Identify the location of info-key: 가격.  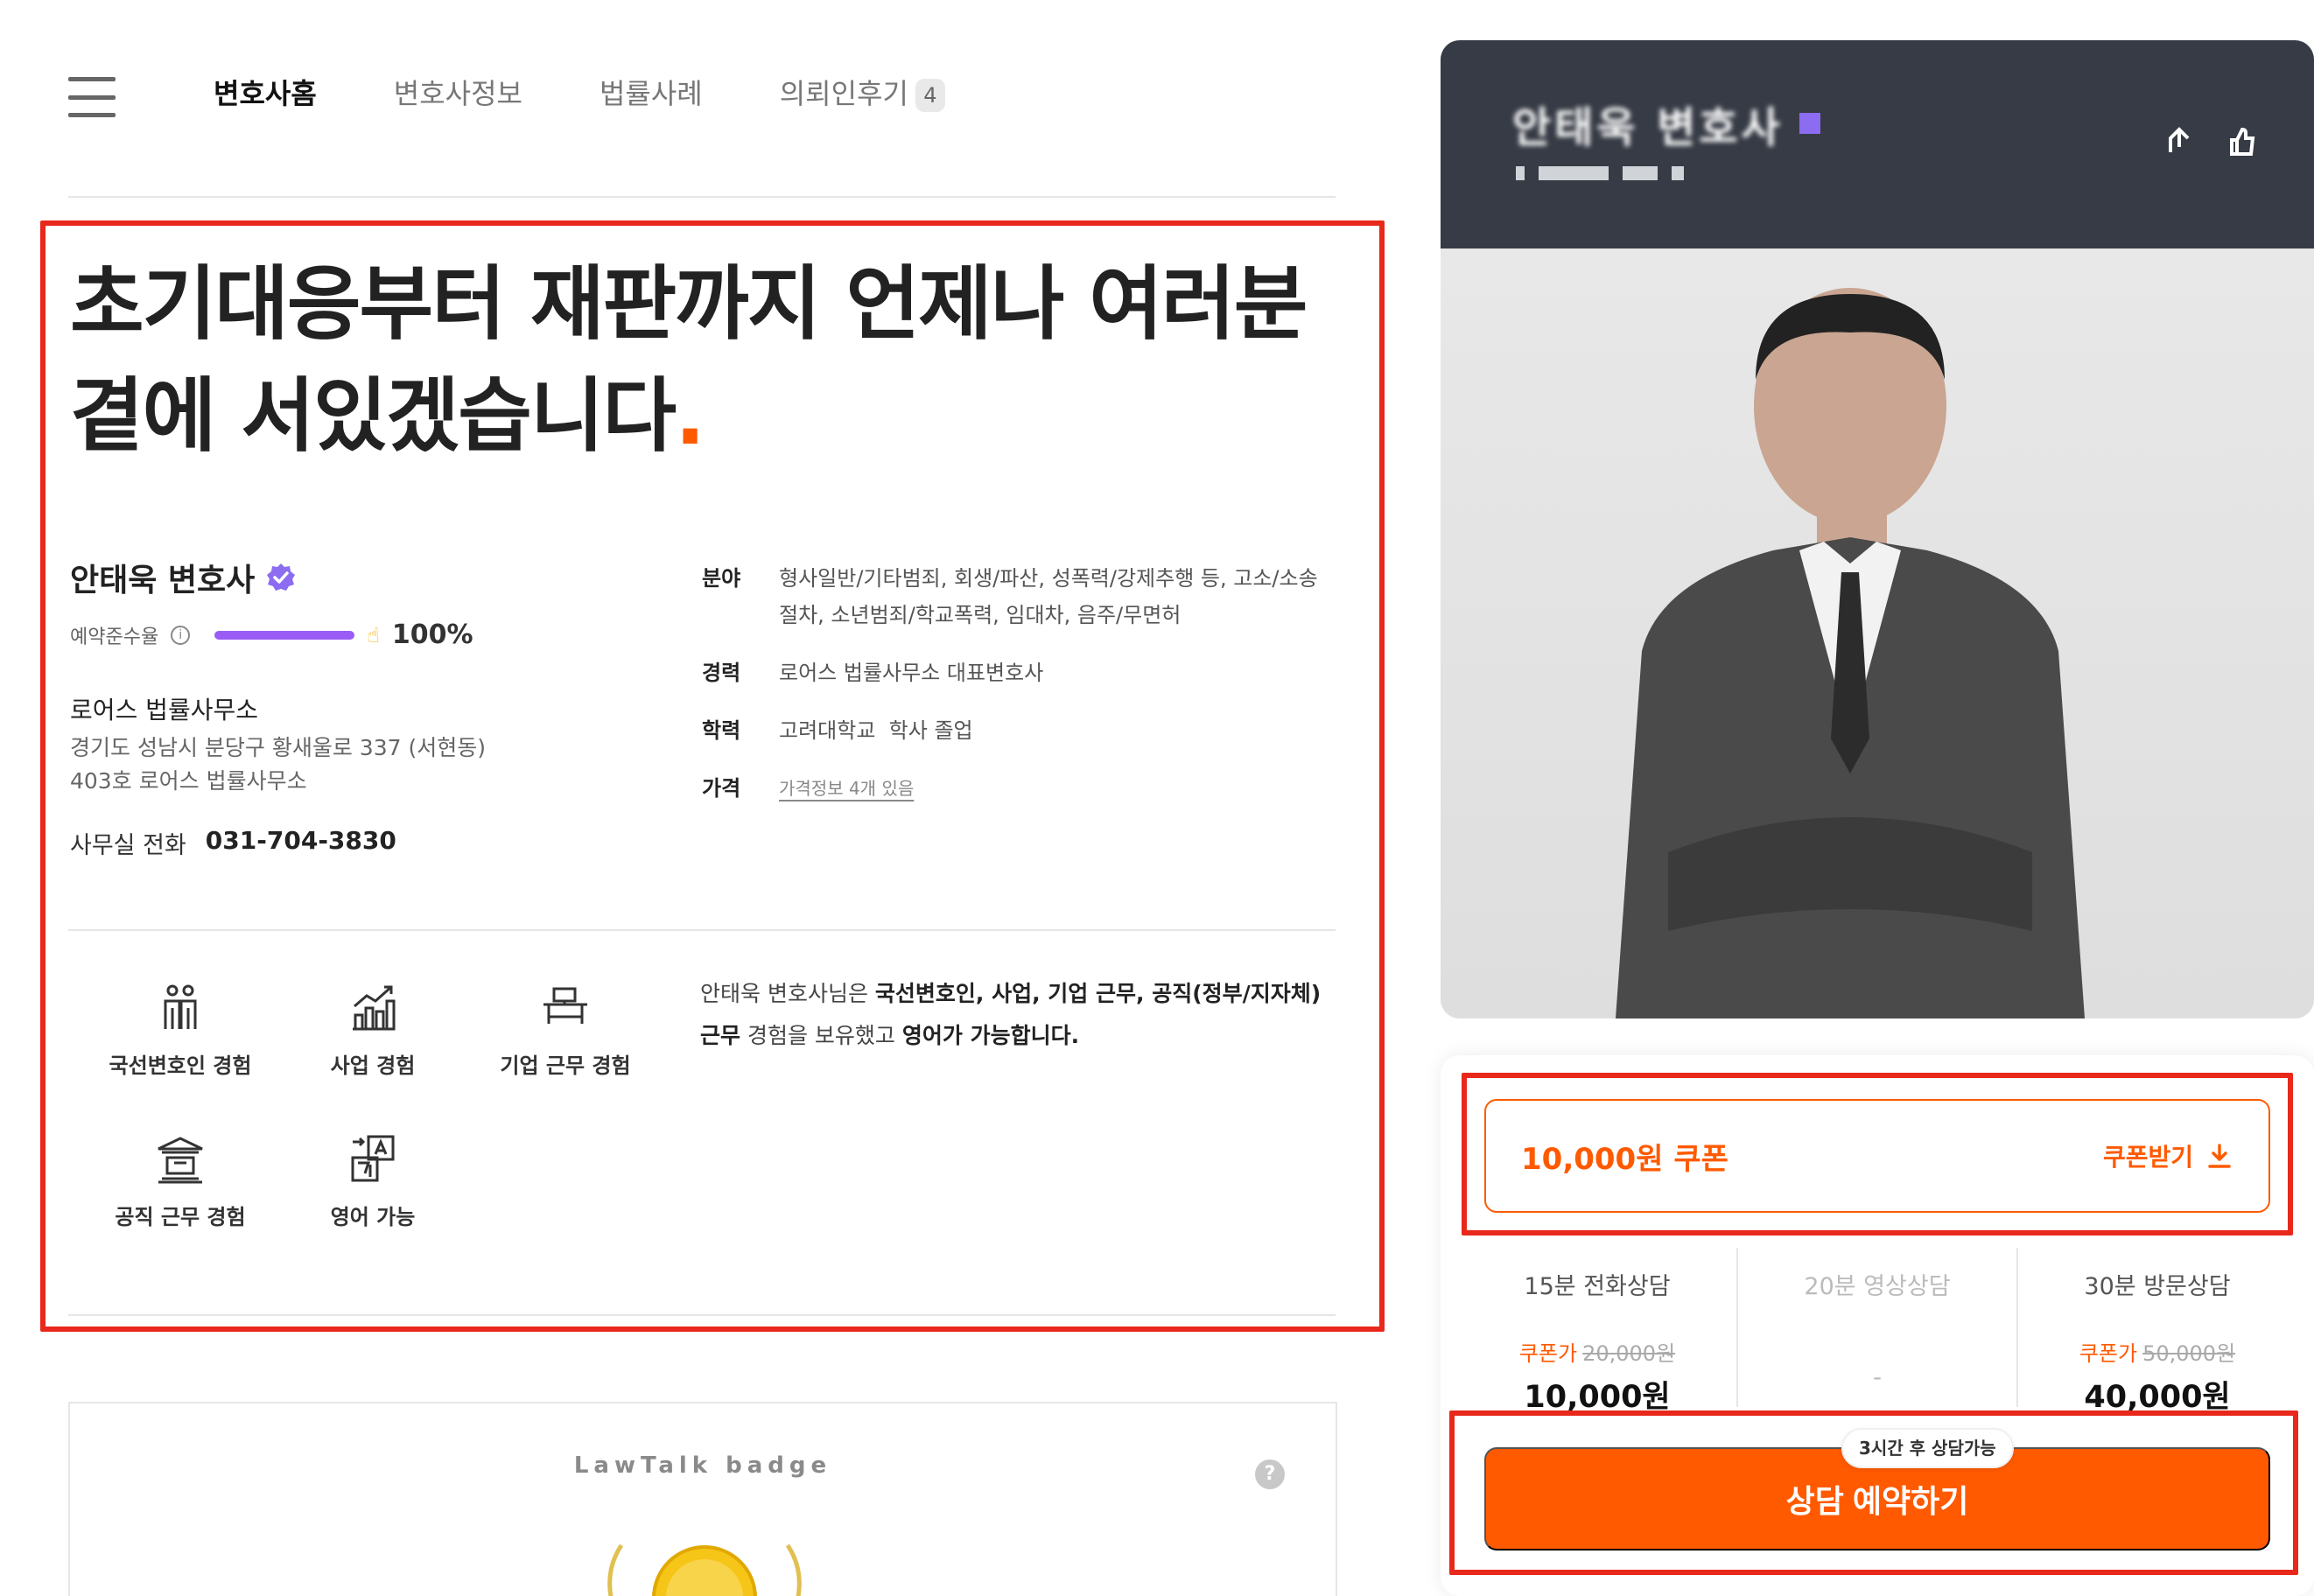
(721, 788).